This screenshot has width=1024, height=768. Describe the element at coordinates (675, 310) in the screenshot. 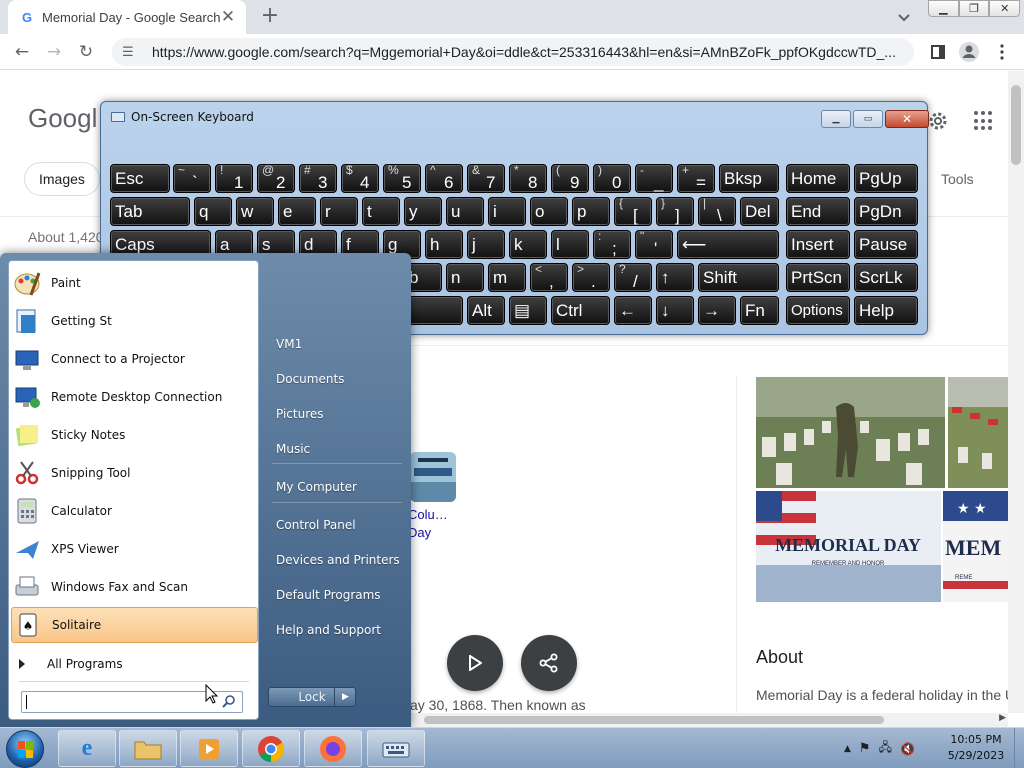

I see `osk-key: ↓` at that location.